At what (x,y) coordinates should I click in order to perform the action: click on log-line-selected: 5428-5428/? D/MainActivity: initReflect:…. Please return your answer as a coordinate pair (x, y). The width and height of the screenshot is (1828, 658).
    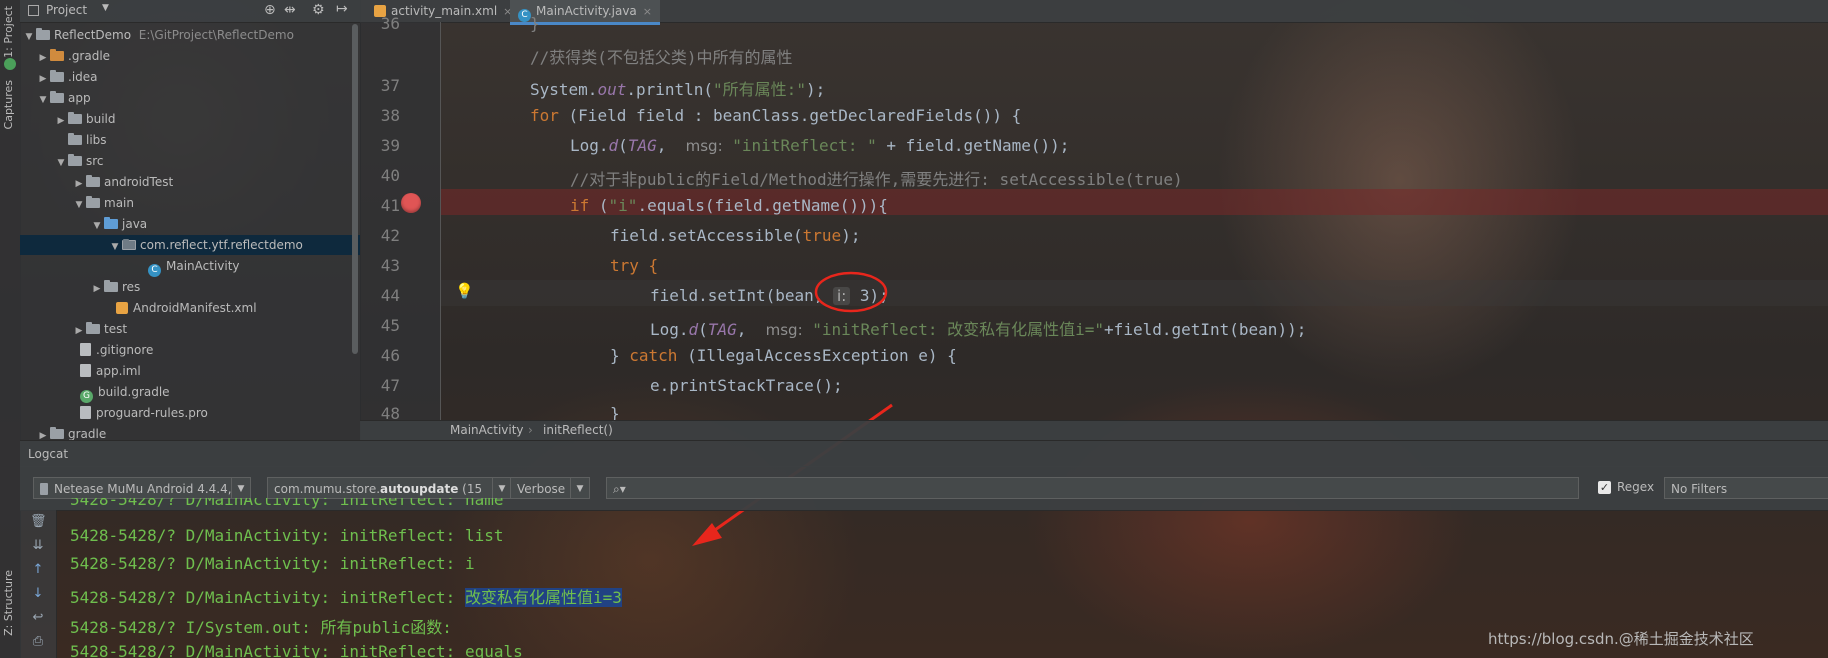
    Looking at the image, I should click on (346, 596).